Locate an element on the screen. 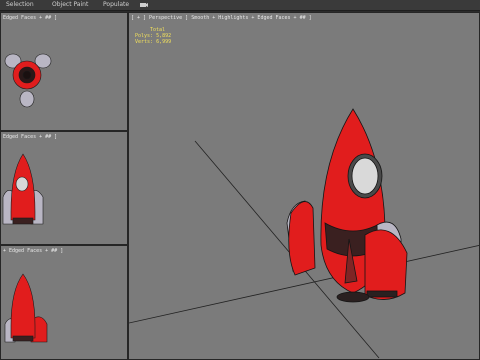 This screenshot has height=360, width=480. rocket-front-view is located at coordinates (23, 189).